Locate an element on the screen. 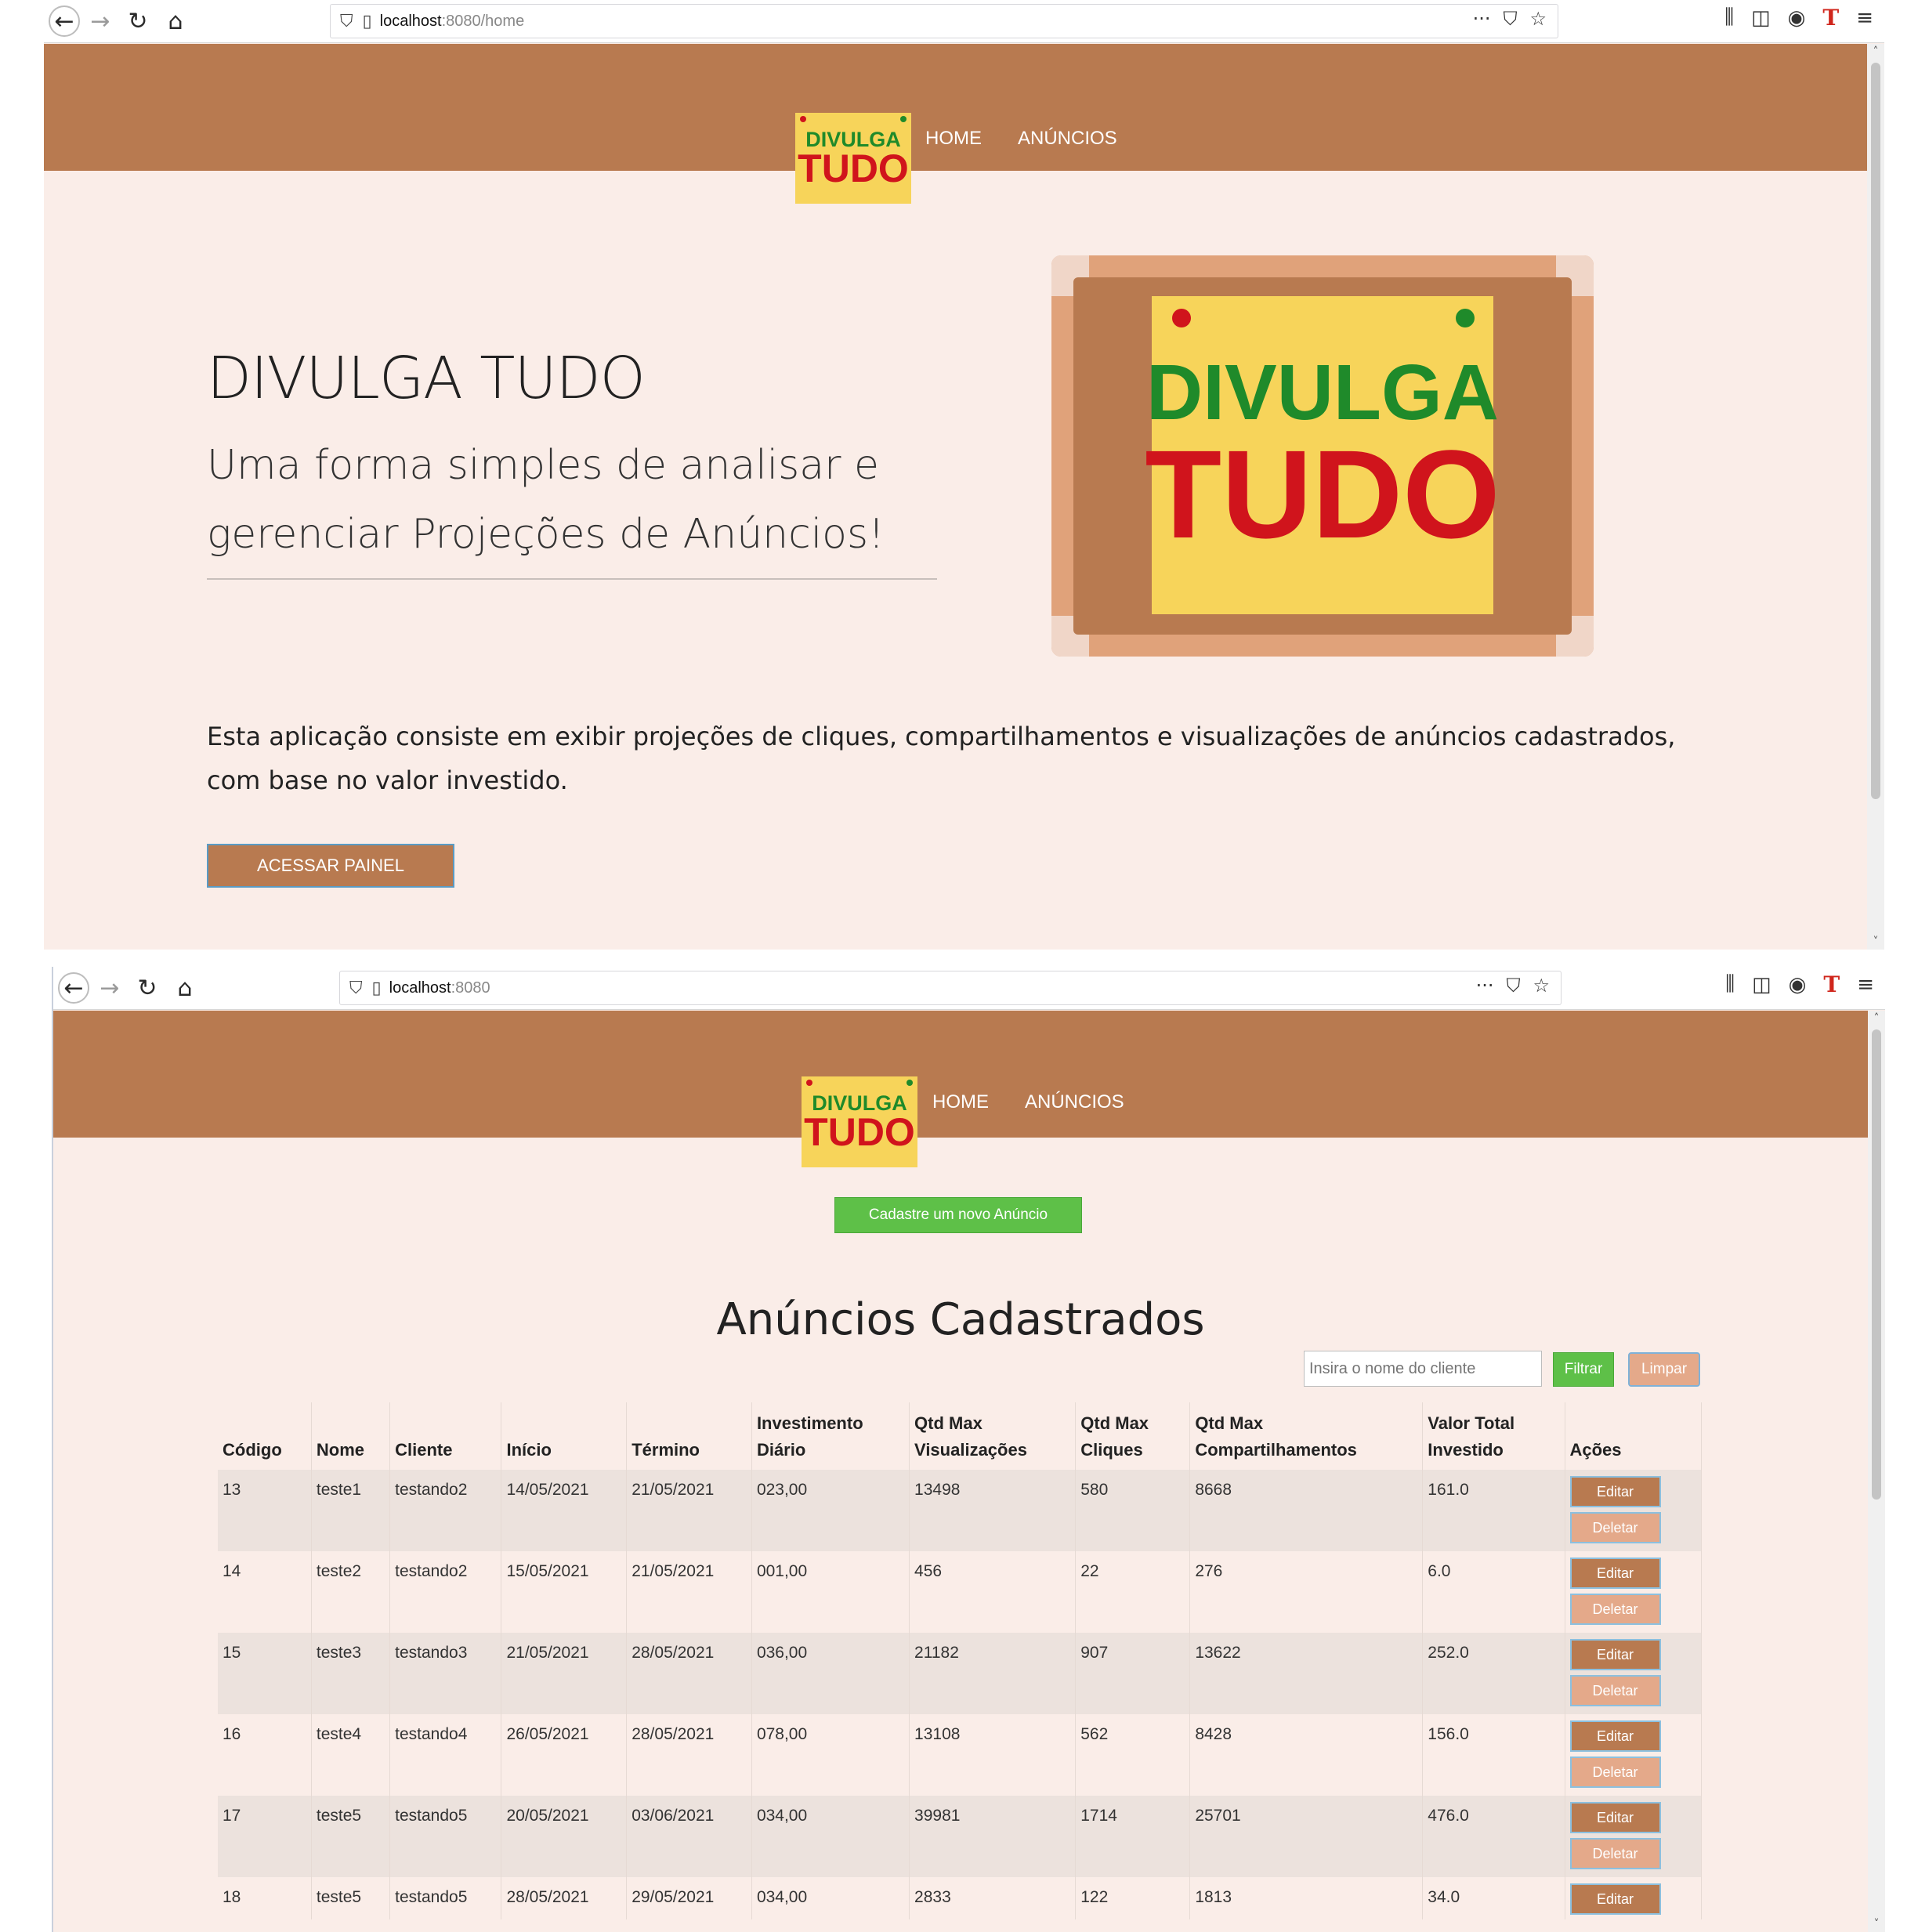  table-cell: 16 is located at coordinates (265, 1755).